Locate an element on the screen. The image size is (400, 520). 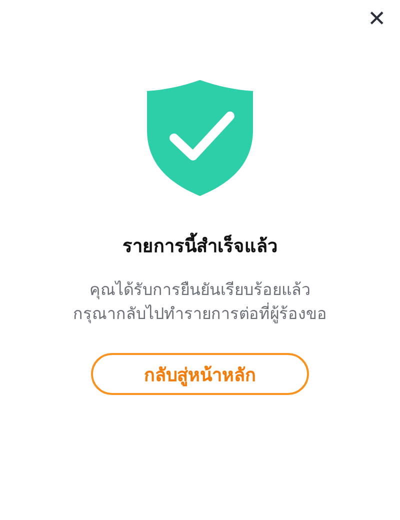
shield-check-icon is located at coordinates (200, 138).